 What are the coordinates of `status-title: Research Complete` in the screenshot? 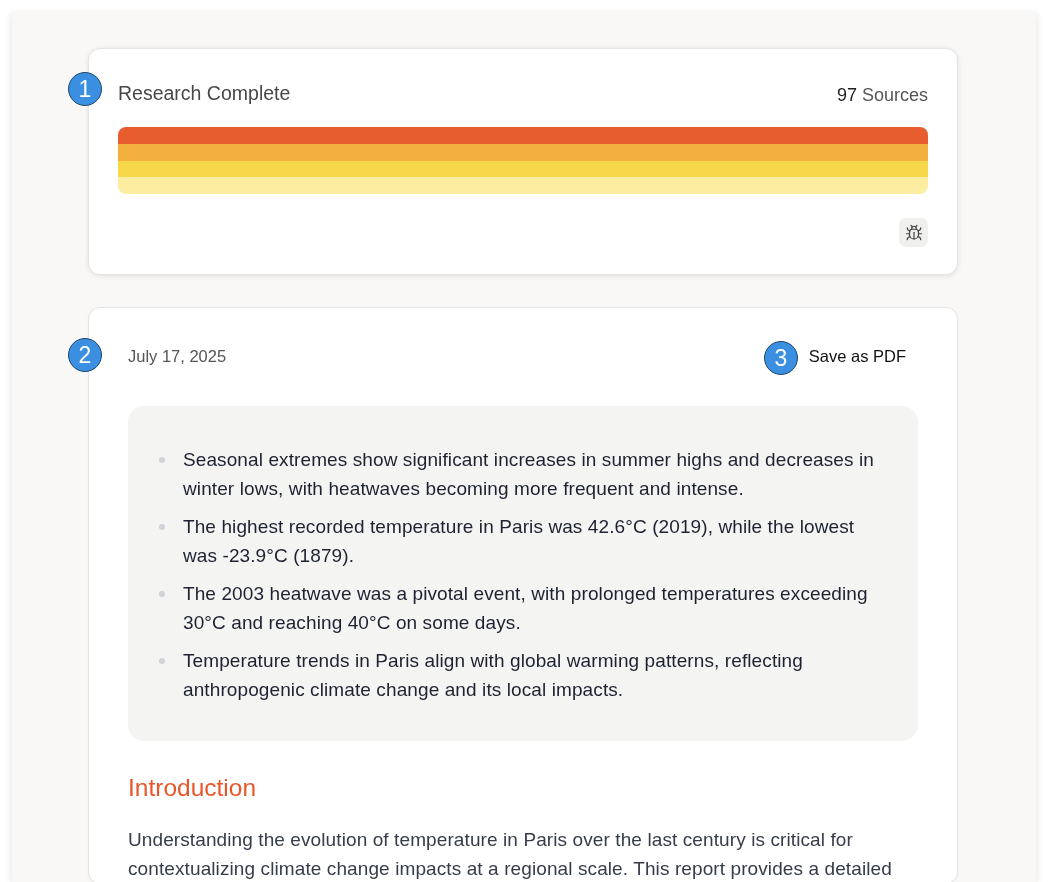 It's located at (204, 93).